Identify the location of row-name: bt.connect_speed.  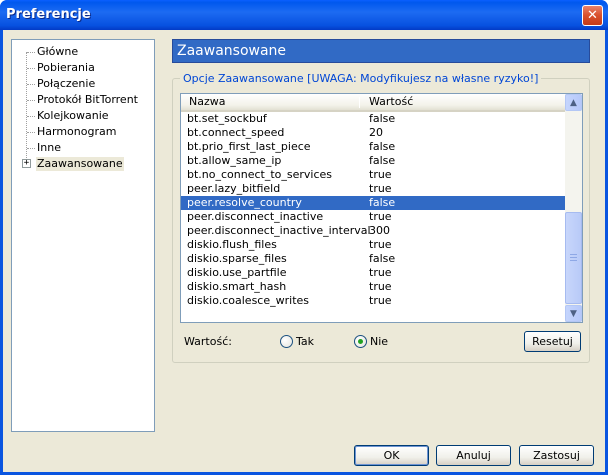
(236, 132).